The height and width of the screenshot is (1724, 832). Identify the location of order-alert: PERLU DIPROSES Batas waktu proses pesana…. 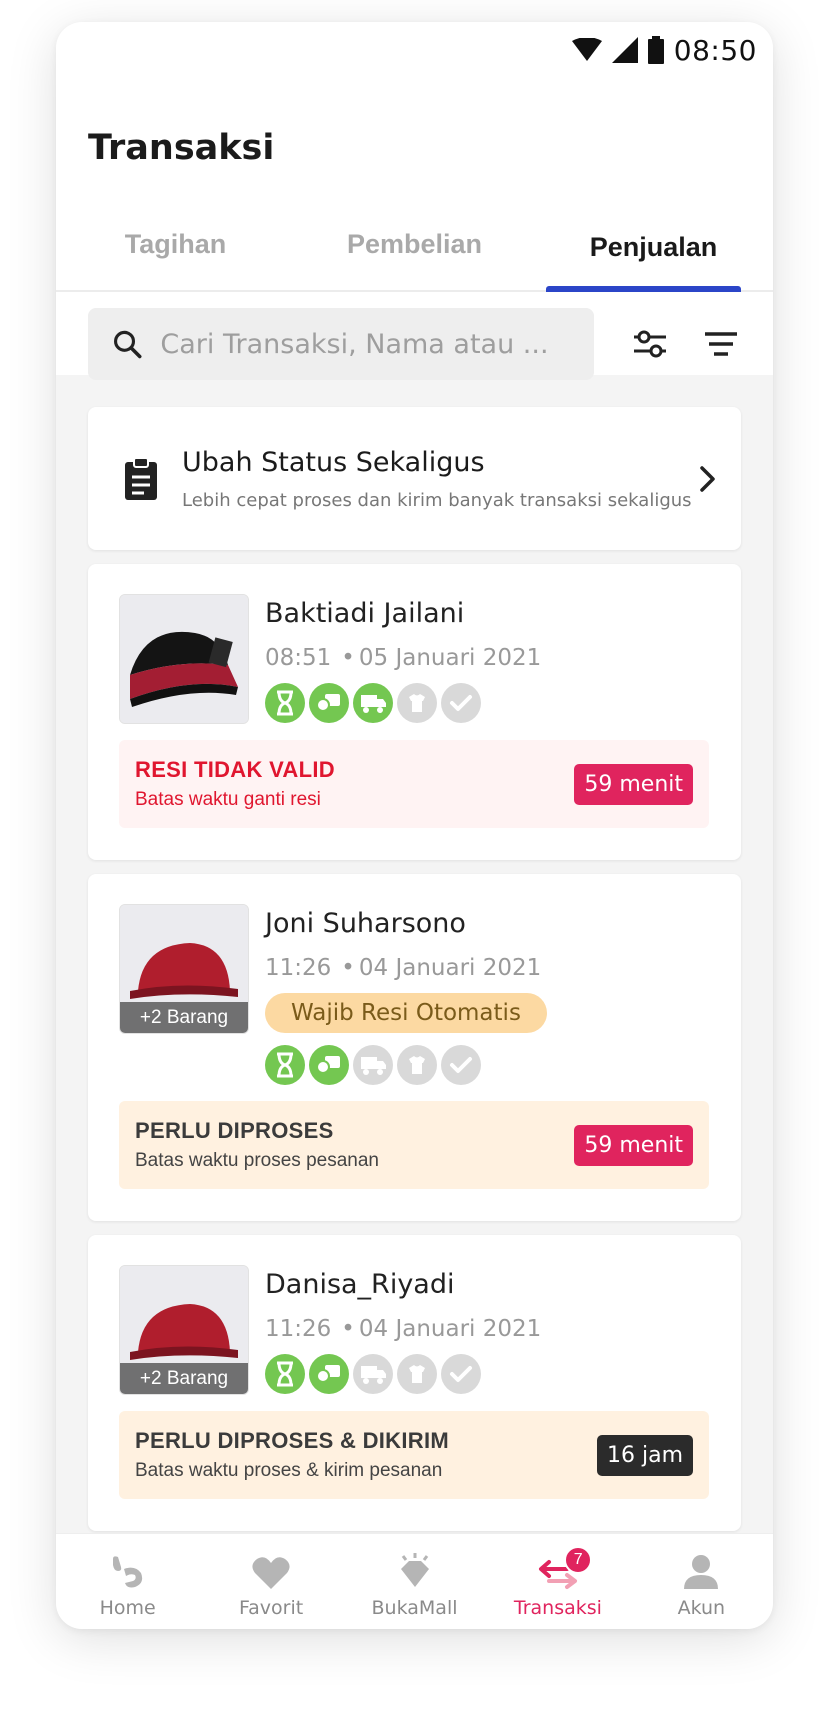
(414, 1145).